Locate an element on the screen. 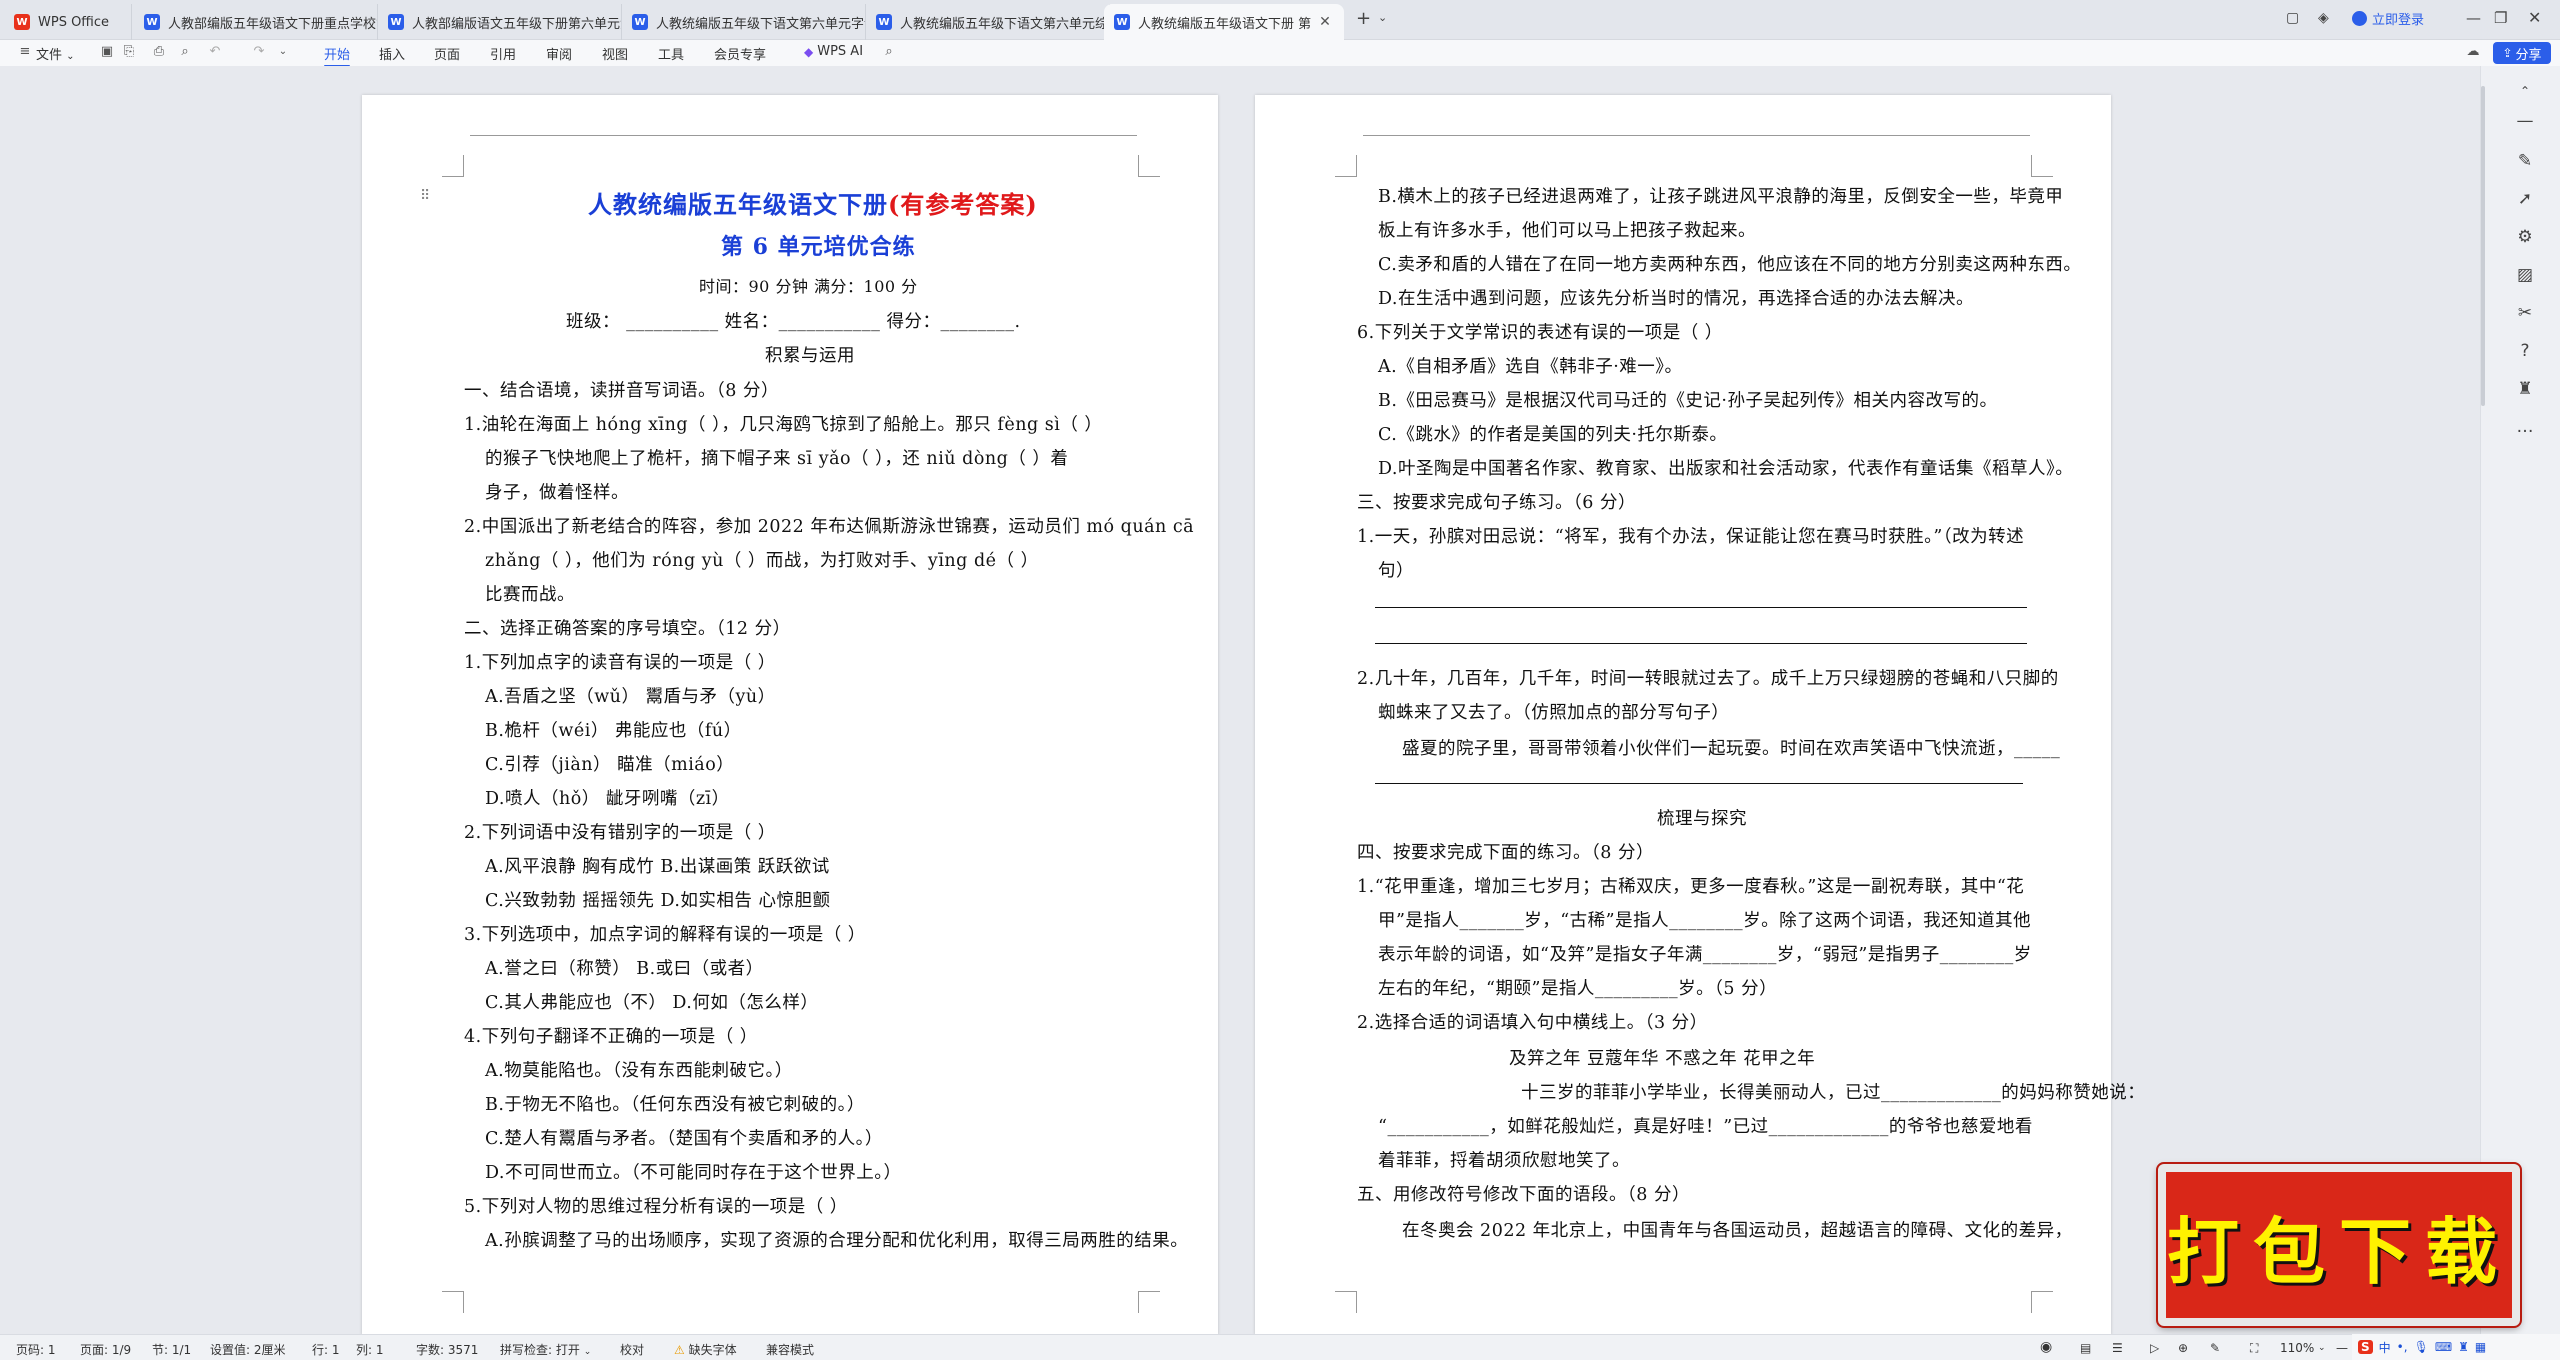 This screenshot has width=2560, height=1360. help-icon: ? is located at coordinates (2525, 351).